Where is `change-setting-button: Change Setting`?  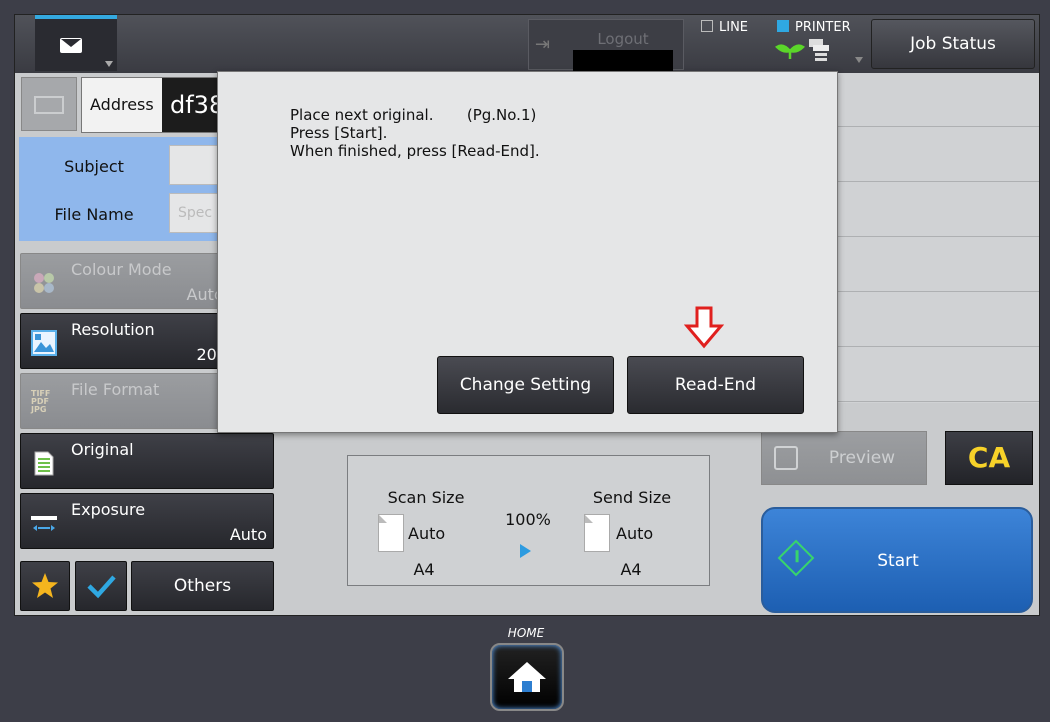
change-setting-button: Change Setting is located at coordinates (525, 385).